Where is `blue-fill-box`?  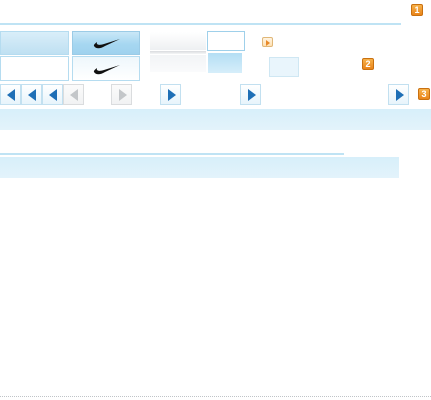
blue-fill-box is located at coordinates (225, 63).